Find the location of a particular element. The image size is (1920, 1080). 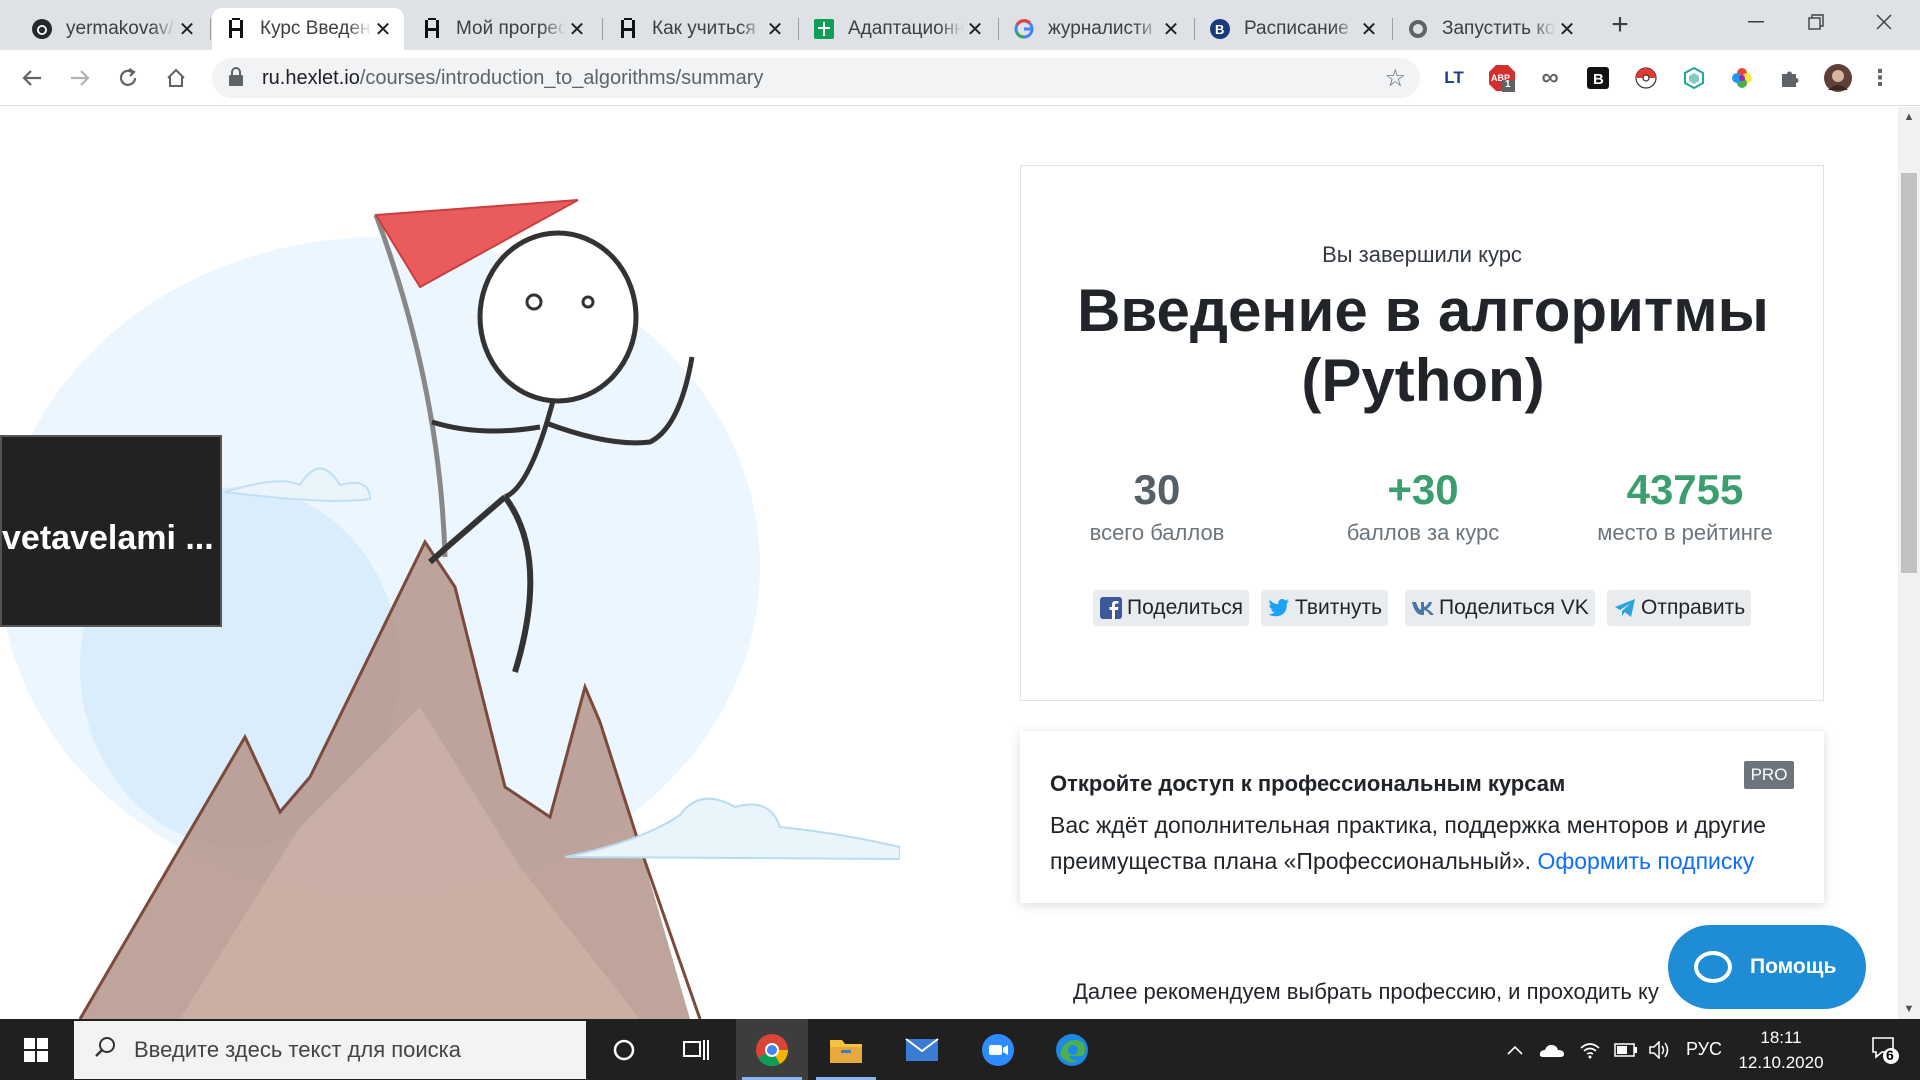

bookmark-star-icon: ☆ is located at coordinates (1395, 78).